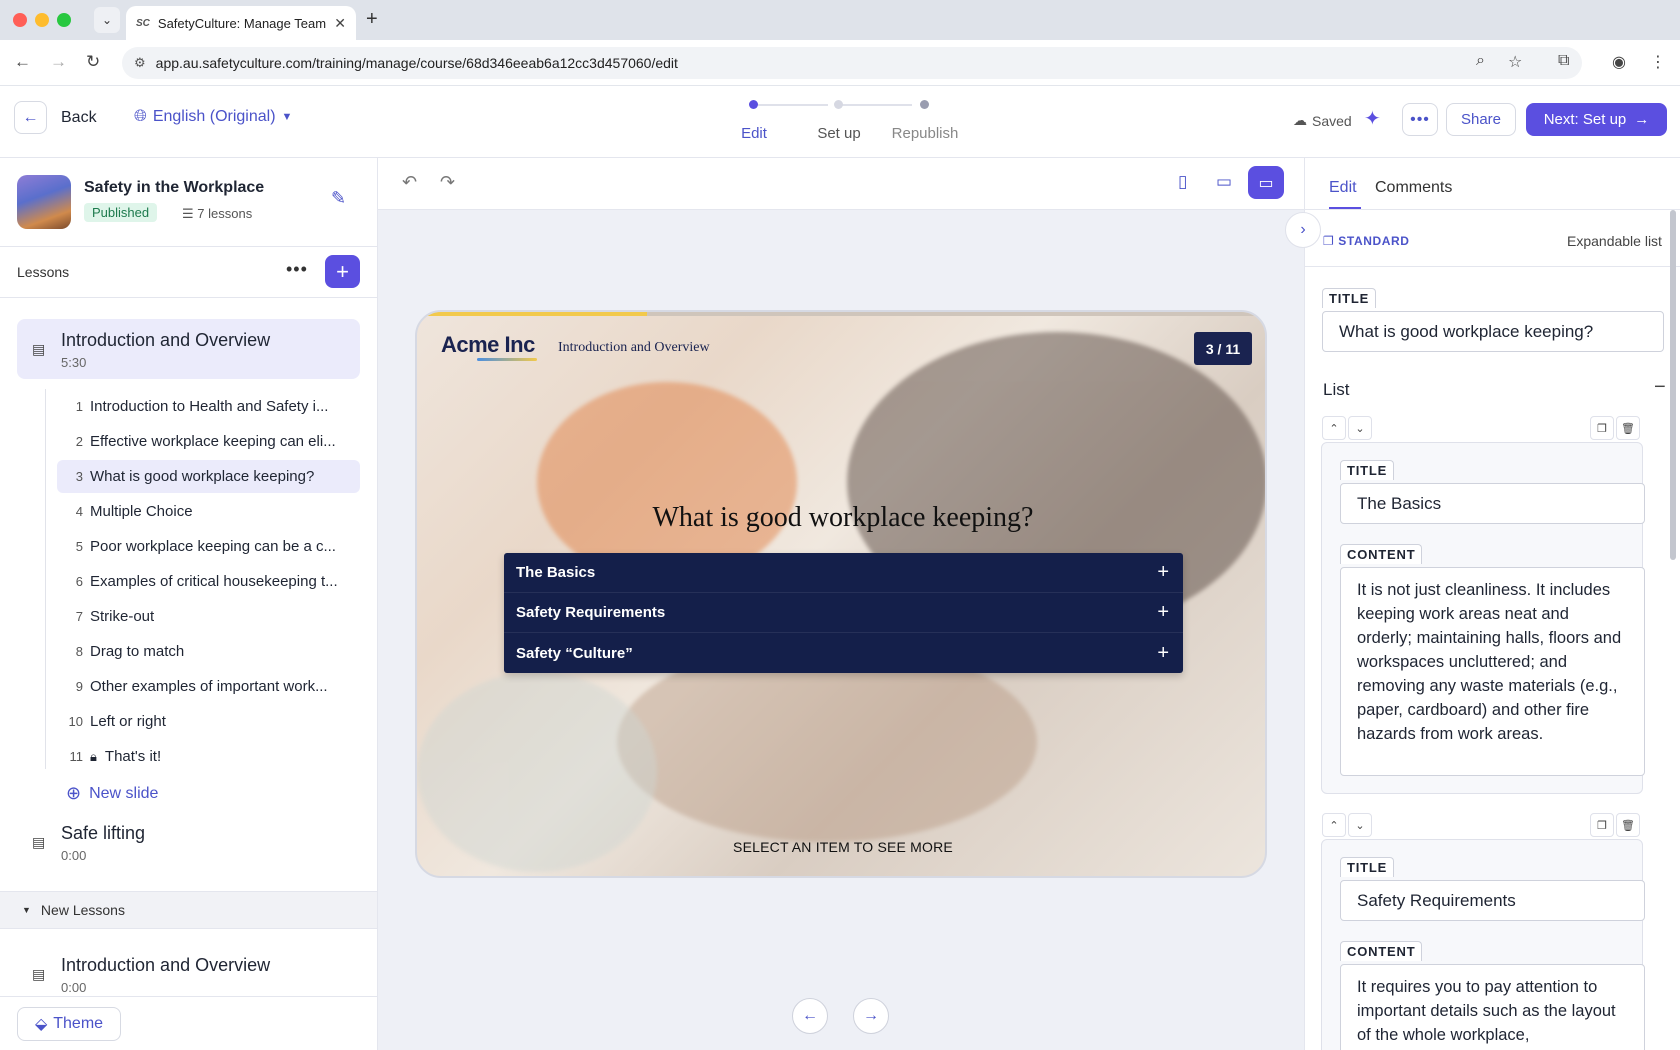 This screenshot has width=1680, height=1050. I want to click on canvas-toolbar: ↶ ↷ ▯ ▭ ▭, so click(841, 184).